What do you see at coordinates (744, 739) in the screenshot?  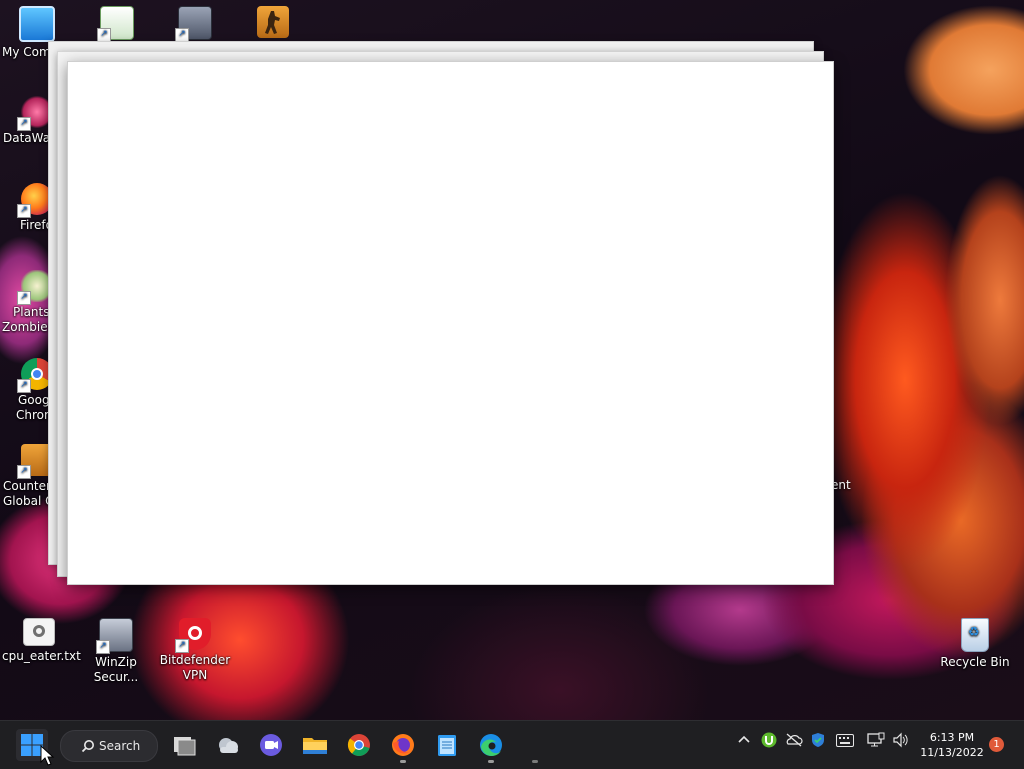 I see `chevron-up-icon` at bounding box center [744, 739].